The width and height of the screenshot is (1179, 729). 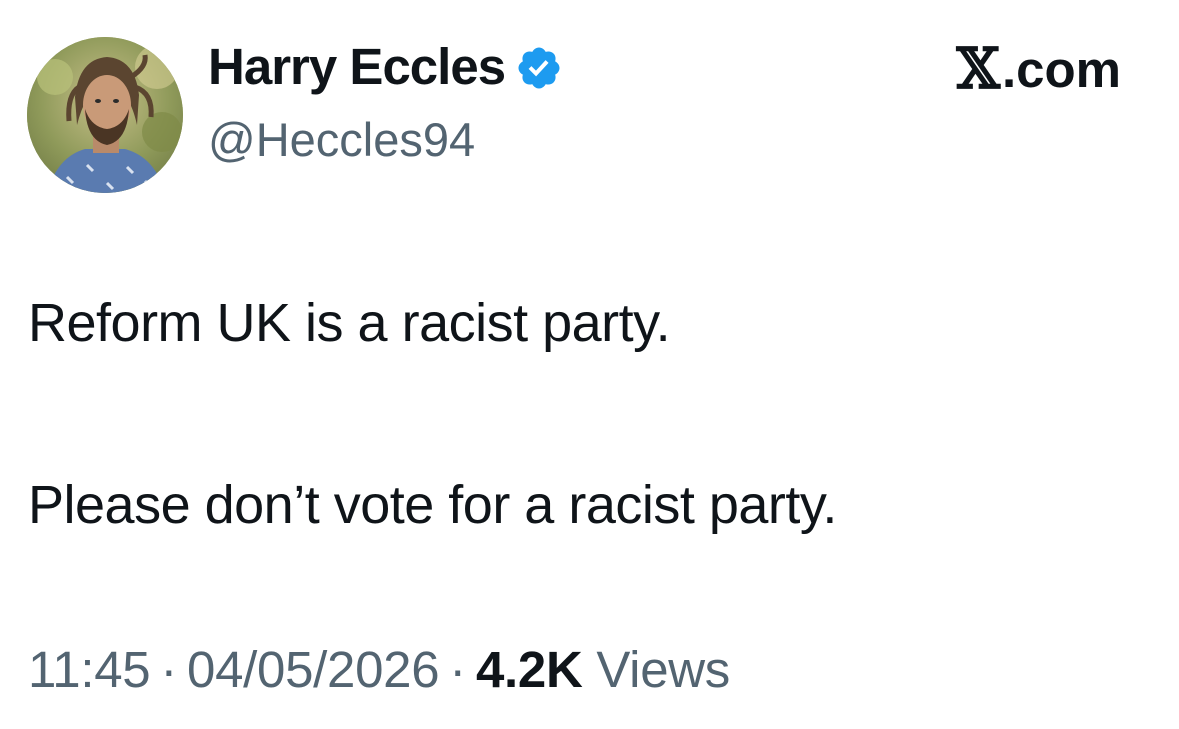 I want to click on tweet-text-line: Reform UK is a racist party., so click(x=349, y=323).